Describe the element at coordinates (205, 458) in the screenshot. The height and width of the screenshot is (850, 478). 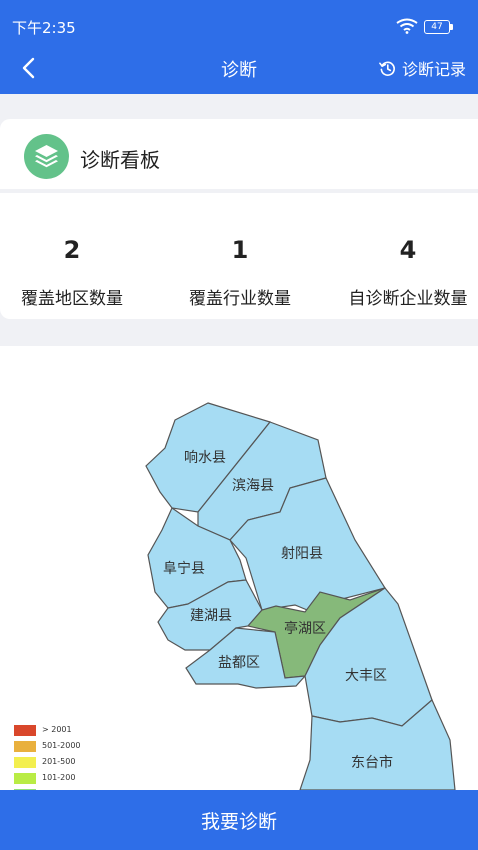
I see `region-label: 响水县` at that location.